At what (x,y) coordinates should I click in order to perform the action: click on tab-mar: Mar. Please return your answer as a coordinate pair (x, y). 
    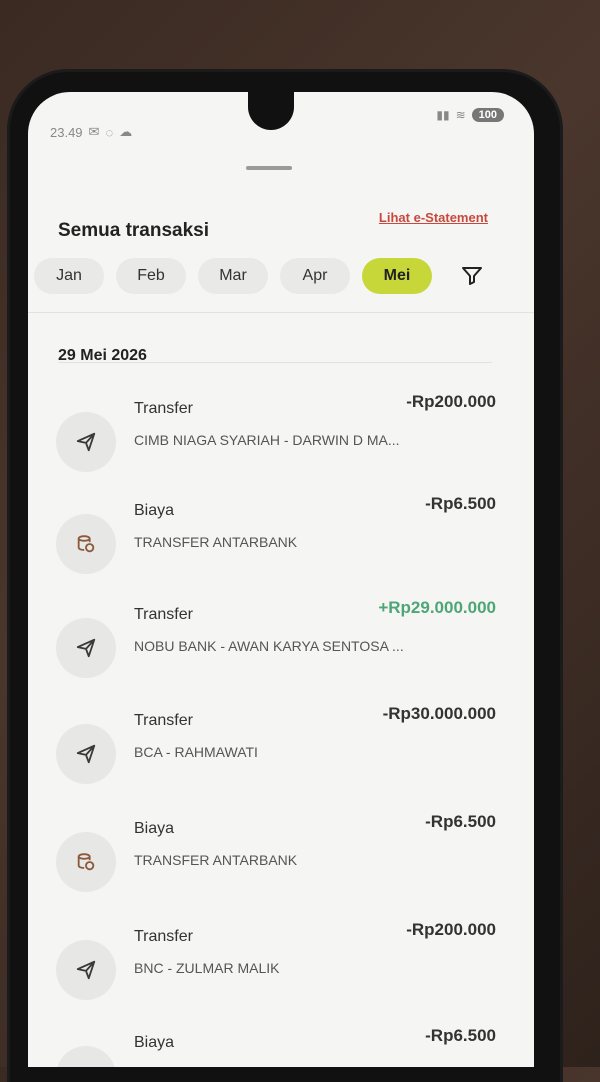
    Looking at the image, I should click on (233, 276).